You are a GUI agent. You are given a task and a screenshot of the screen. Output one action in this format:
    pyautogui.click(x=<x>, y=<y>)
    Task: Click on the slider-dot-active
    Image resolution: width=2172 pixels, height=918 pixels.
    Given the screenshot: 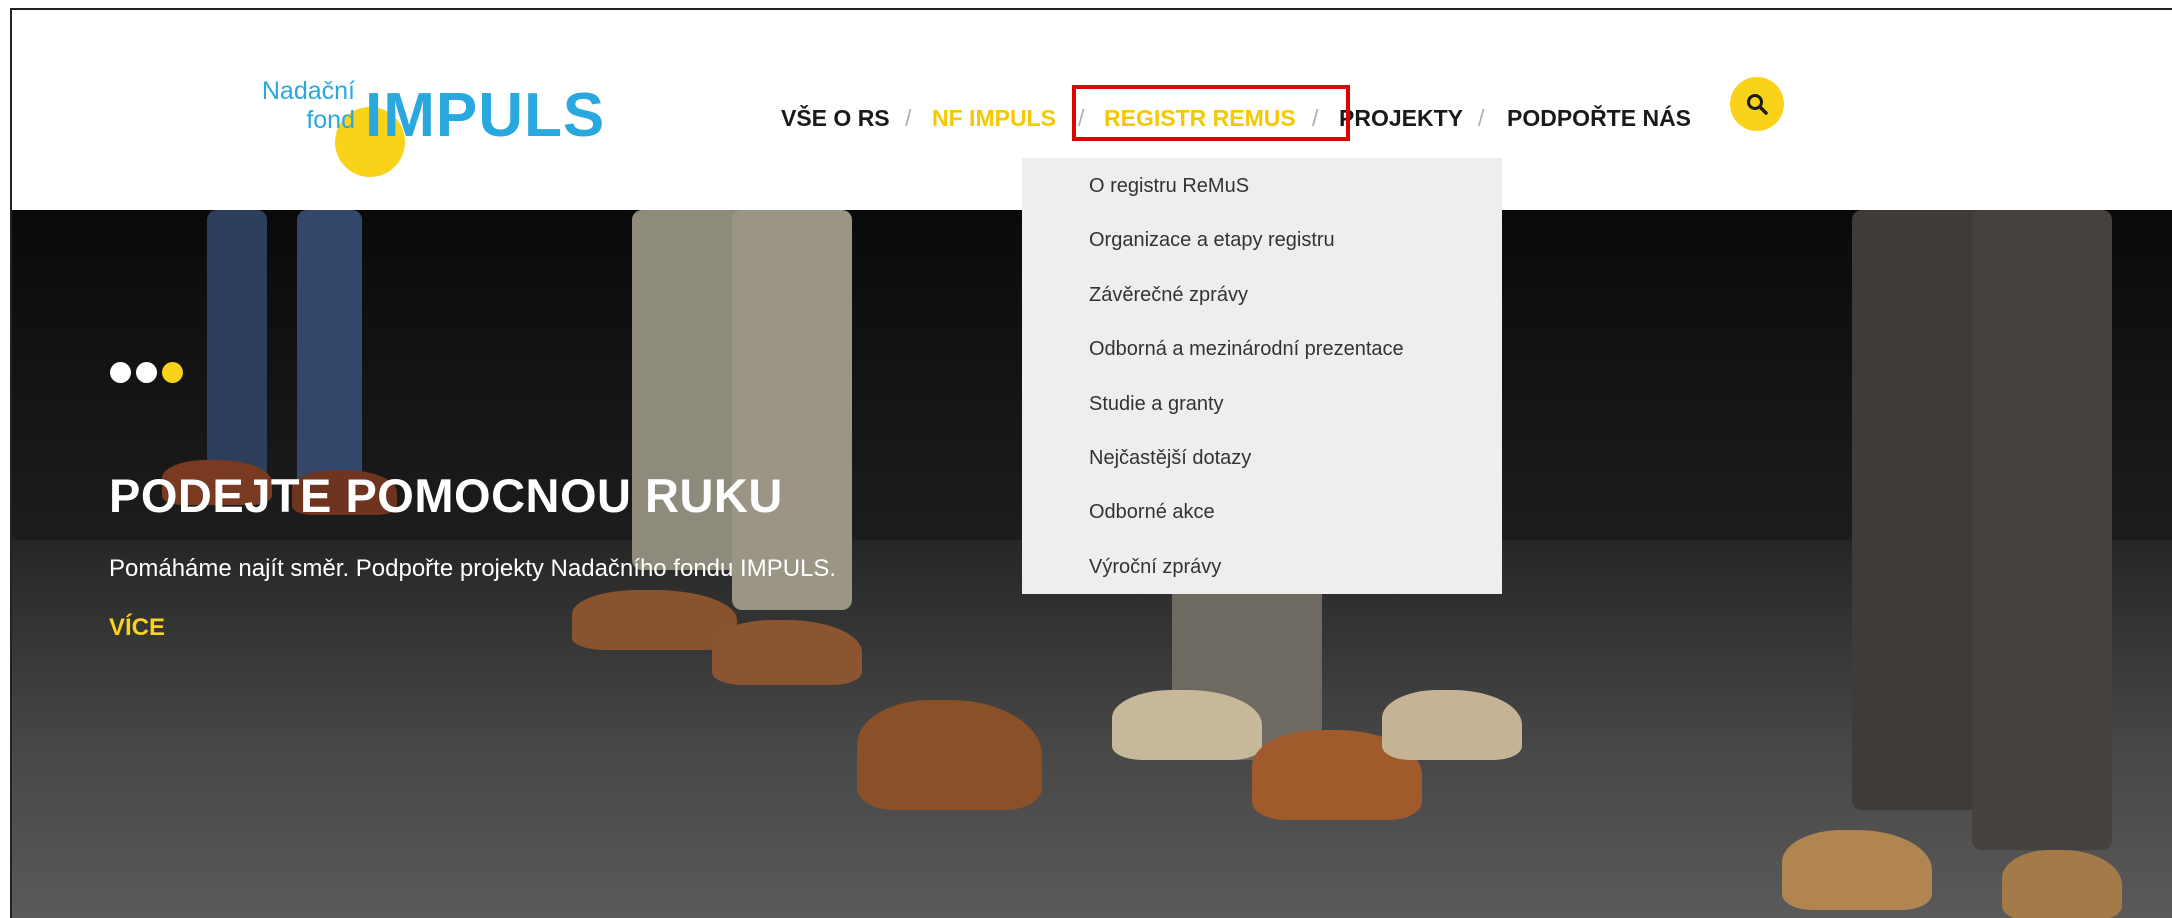 What is the action you would take?
    pyautogui.click(x=172, y=372)
    